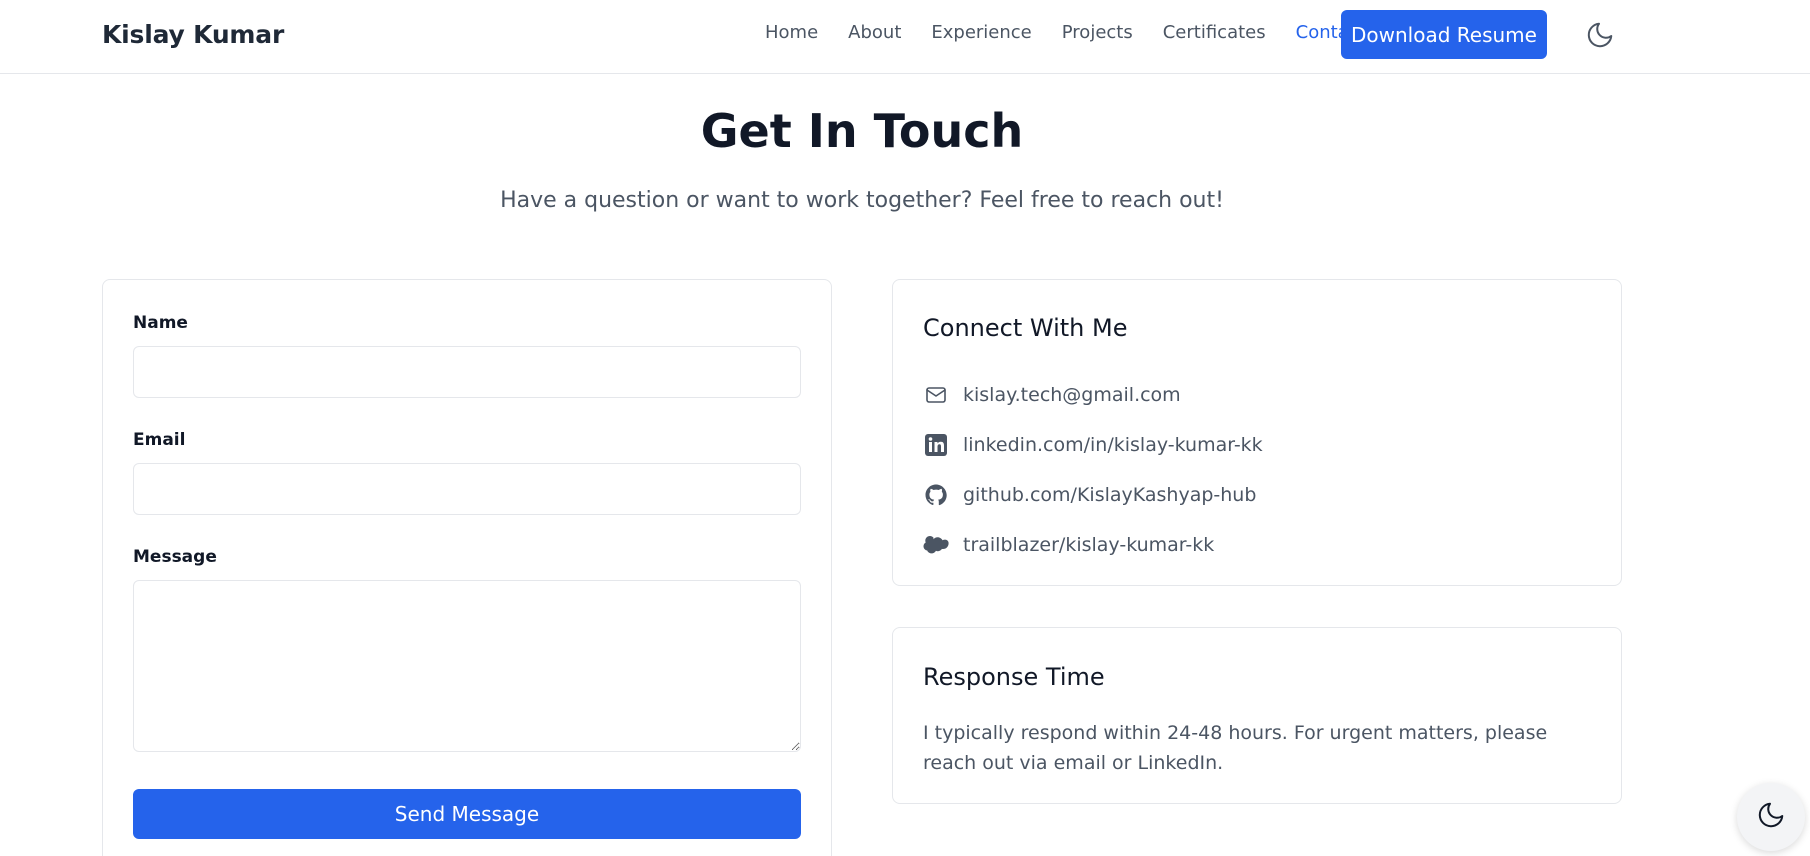 This screenshot has height=856, width=1810. Describe the element at coordinates (874, 32) in the screenshot. I see `nav-about: About` at that location.